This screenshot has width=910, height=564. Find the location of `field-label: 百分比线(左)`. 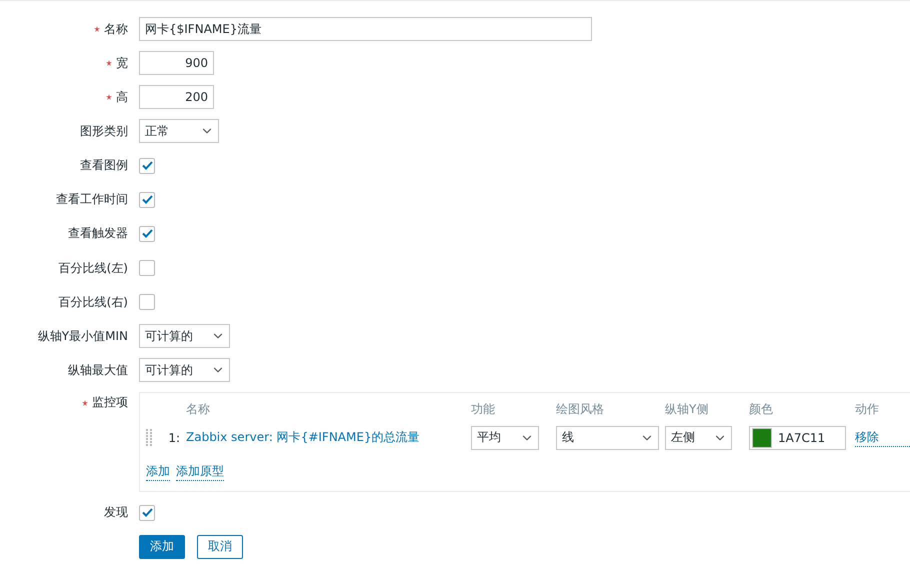

field-label: 百分比线(左) is located at coordinates (93, 268).